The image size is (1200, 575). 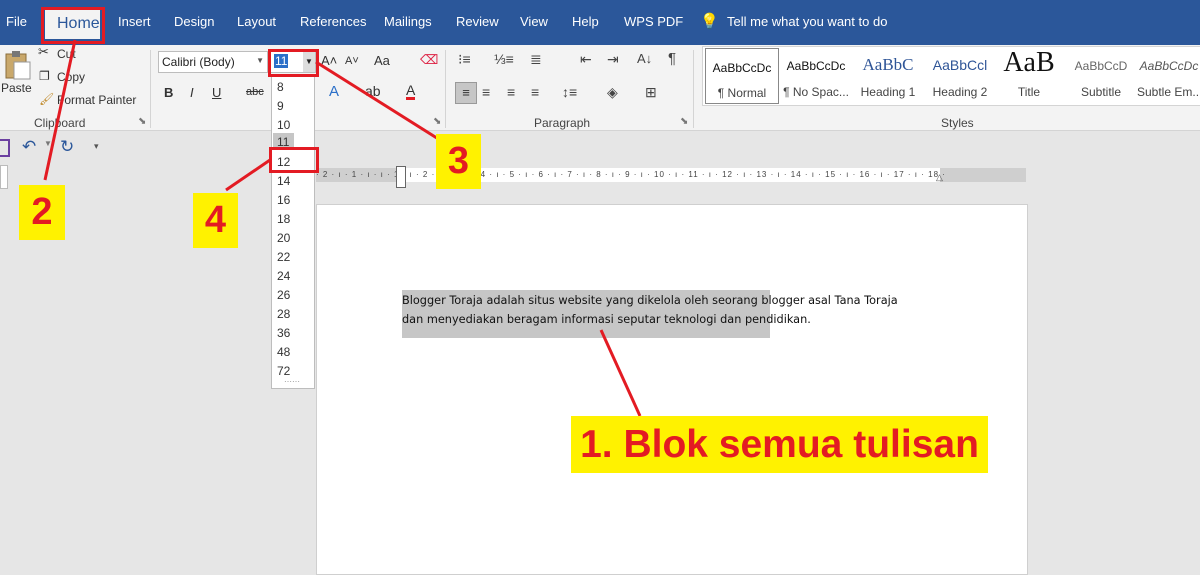 What do you see at coordinates (215, 220) in the screenshot?
I see `callout-step-4: 4` at bounding box center [215, 220].